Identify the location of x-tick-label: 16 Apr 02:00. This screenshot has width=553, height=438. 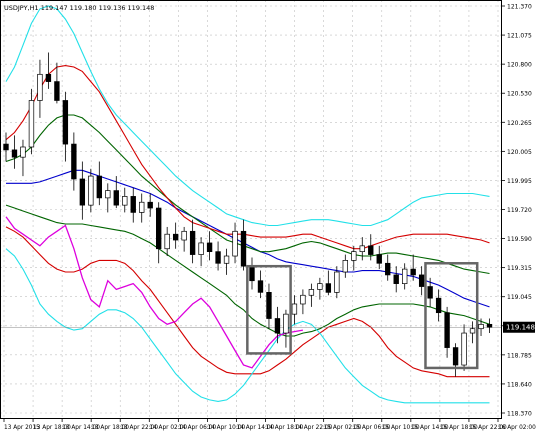
(517, 428).